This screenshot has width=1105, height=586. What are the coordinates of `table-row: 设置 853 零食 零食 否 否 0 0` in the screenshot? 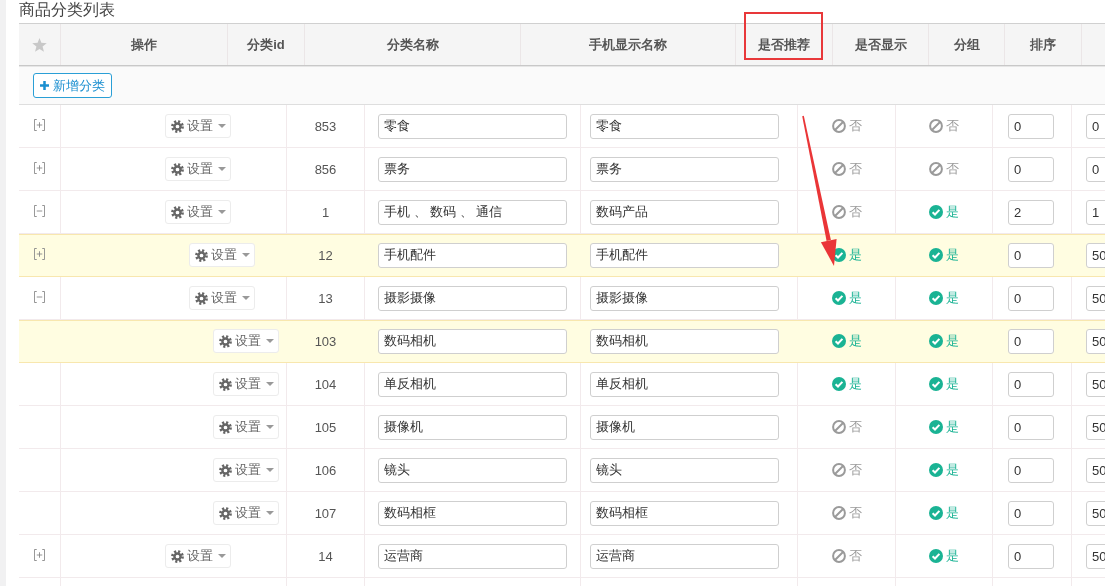 It's located at (562, 126).